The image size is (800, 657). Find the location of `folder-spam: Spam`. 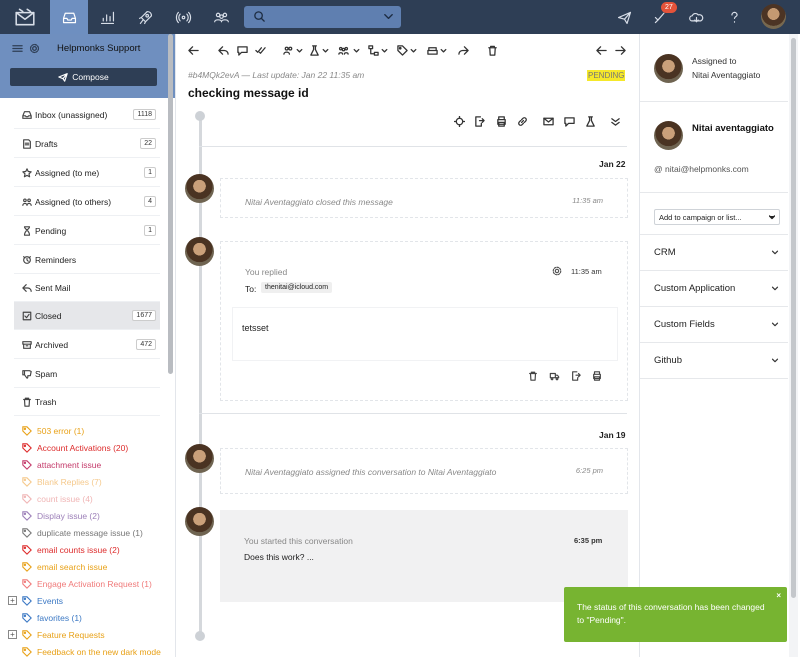

folder-spam: Spam is located at coordinates (87, 374).